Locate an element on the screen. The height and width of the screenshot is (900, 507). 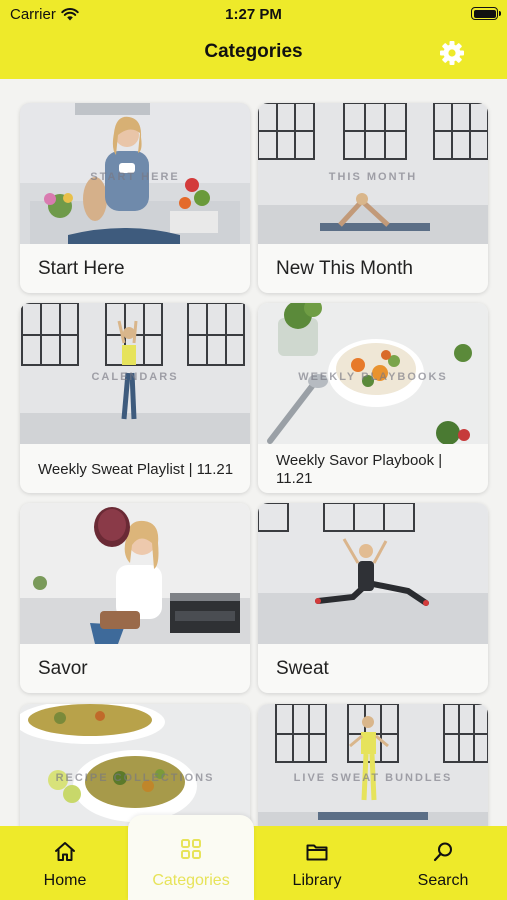
tab-label: Categories is located at coordinates (191, 880).